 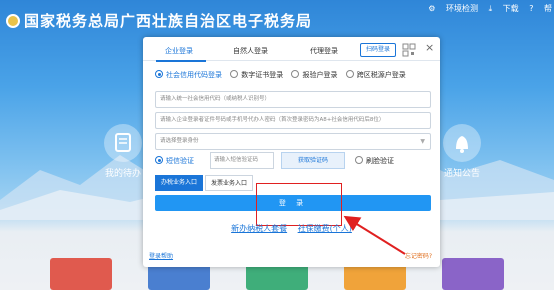 I want to click on option-label: 报验户登录, so click(x=320, y=75).